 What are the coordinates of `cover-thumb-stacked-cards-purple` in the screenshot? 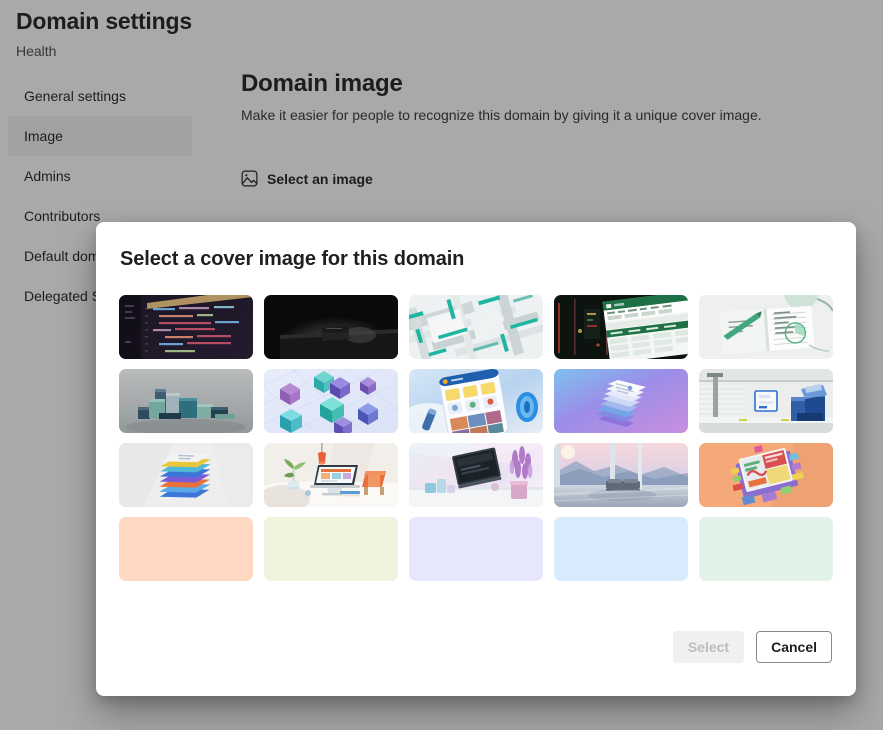 It's located at (621, 401).